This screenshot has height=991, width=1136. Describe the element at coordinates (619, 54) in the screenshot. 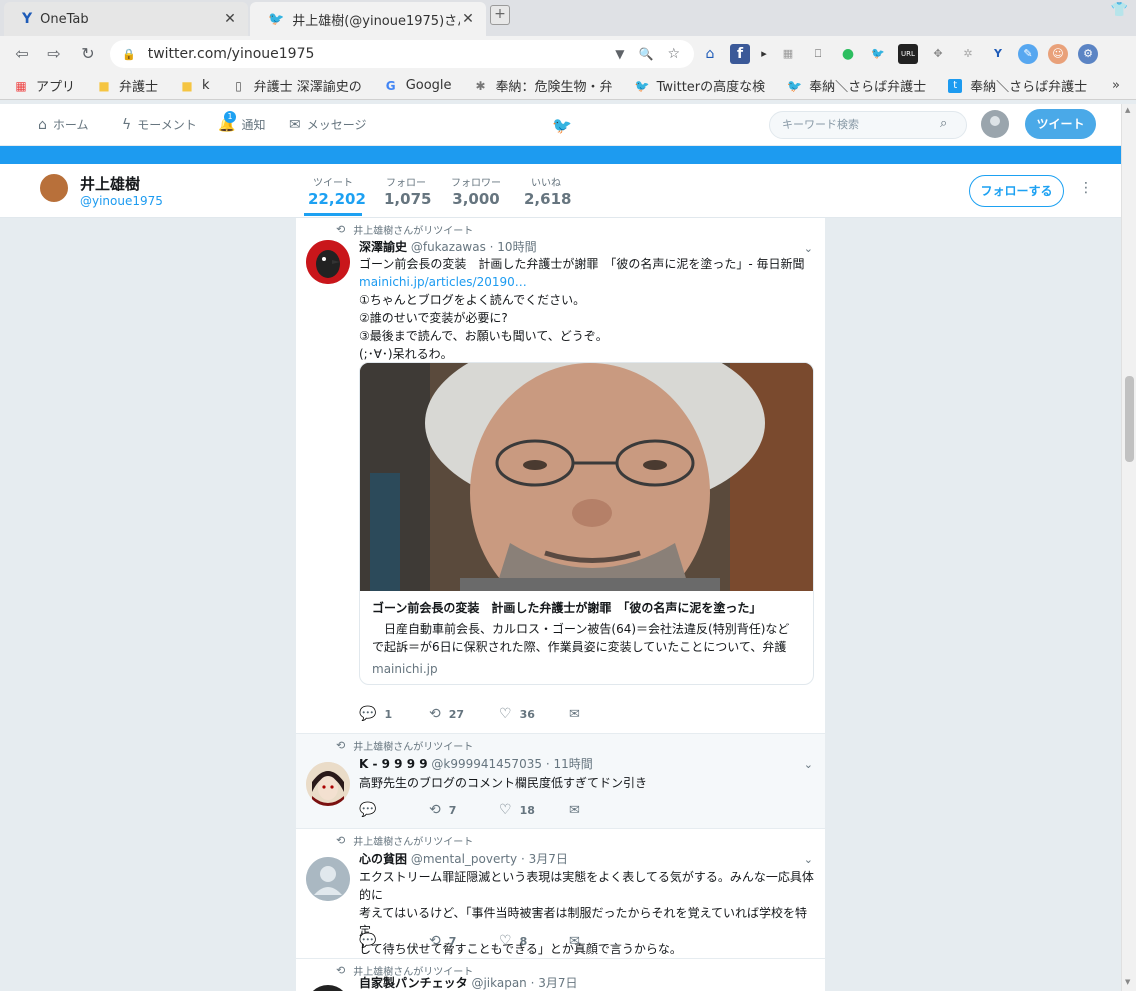

I see `dropdown-icon: ▼` at that location.